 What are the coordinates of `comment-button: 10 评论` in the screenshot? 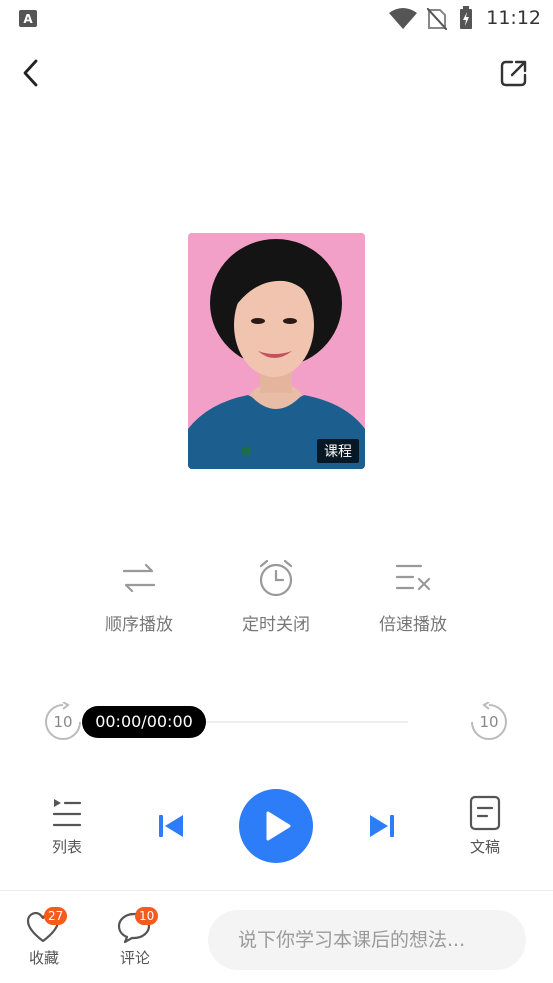 It's located at (135, 938).